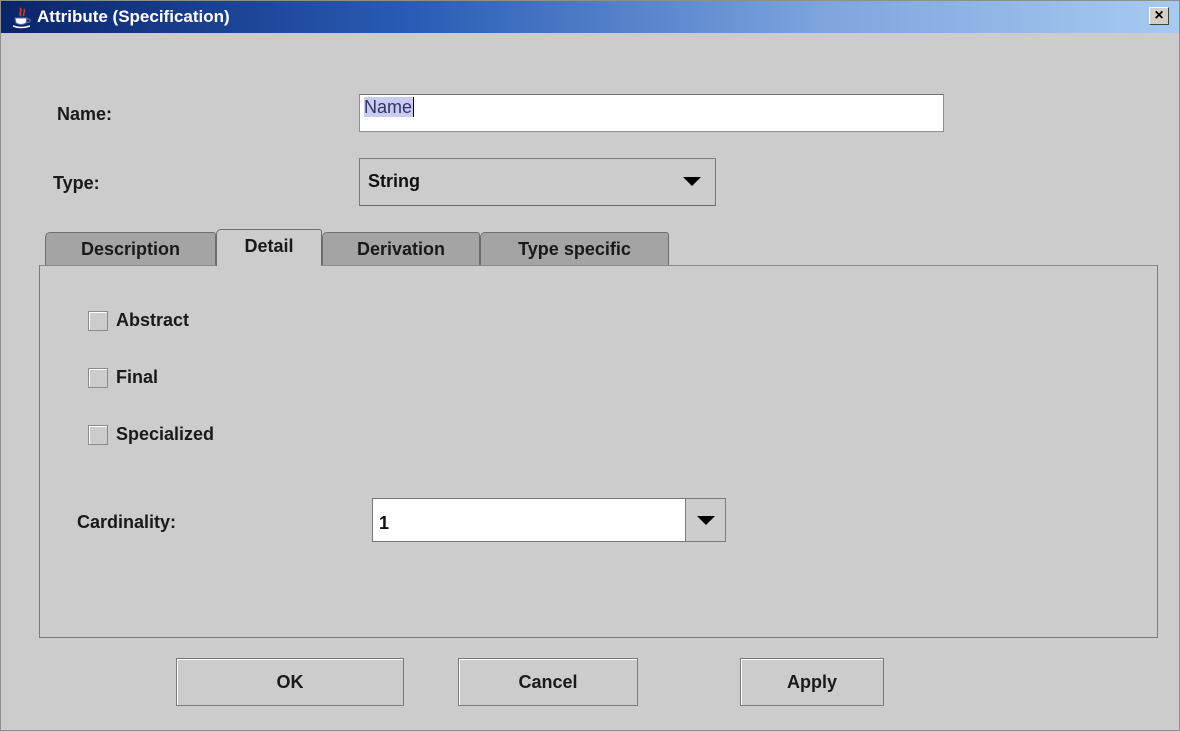 The image size is (1180, 731). I want to click on apply-button: Apply, so click(812, 682).